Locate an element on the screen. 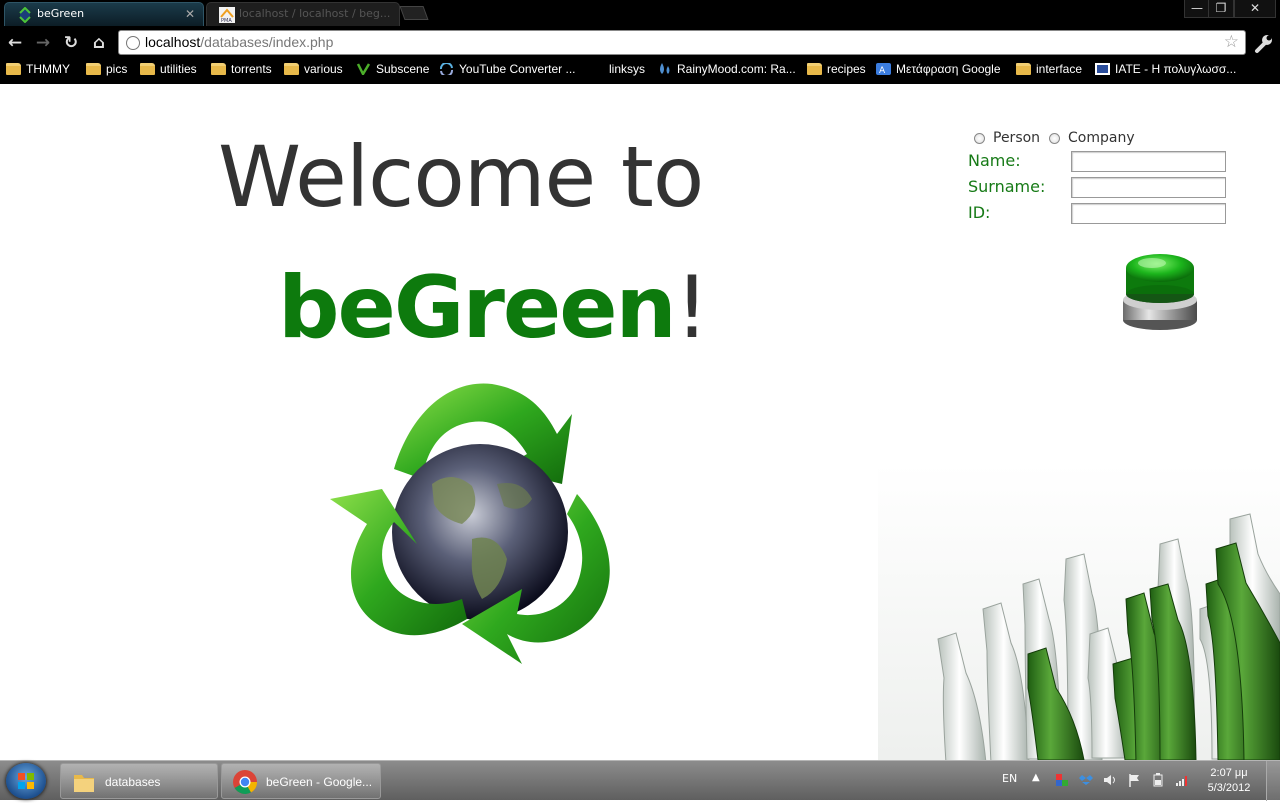 This screenshot has height=803, width=1280. forward-button: → is located at coordinates (43, 43).